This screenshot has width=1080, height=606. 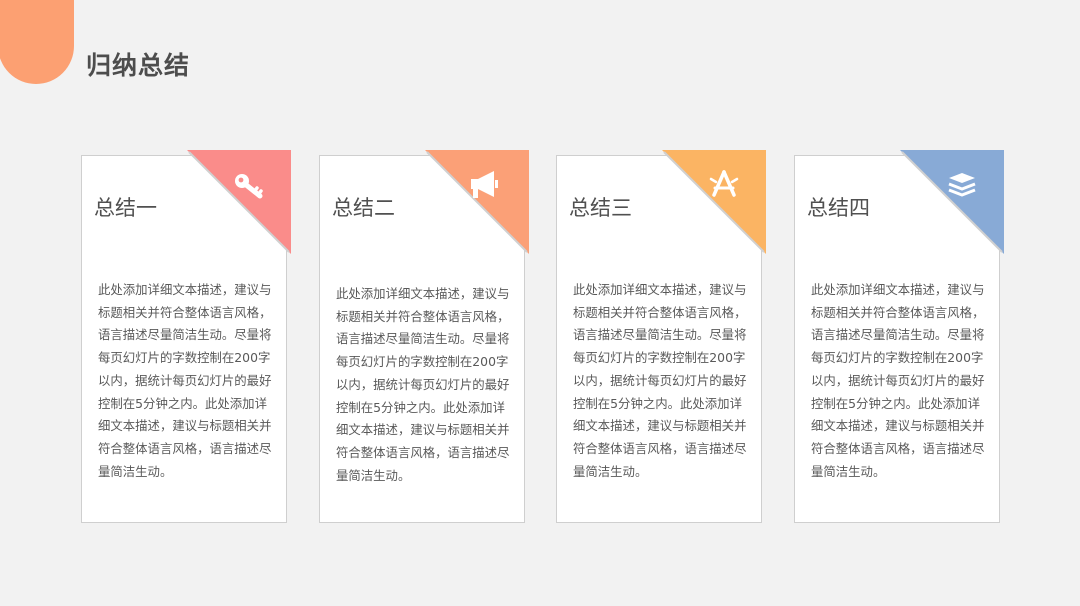 What do you see at coordinates (363, 208) in the screenshot?
I see `card-title: 总结二` at bounding box center [363, 208].